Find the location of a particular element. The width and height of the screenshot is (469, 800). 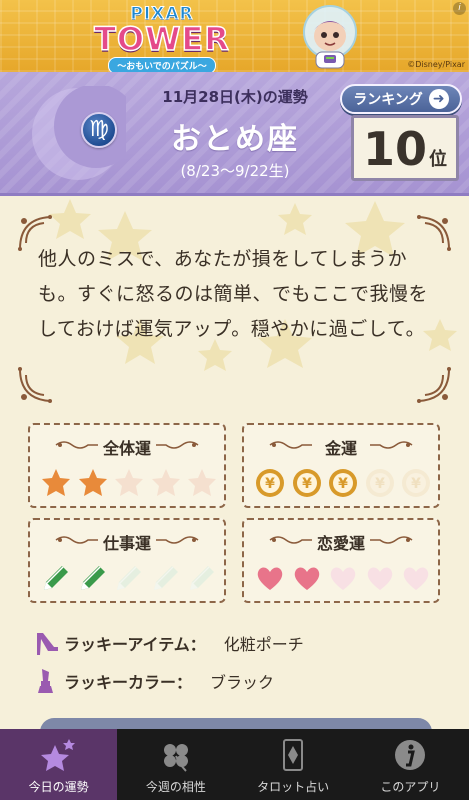

tab-weekly-compatibility: 今週の相性 is located at coordinates (175, 764).